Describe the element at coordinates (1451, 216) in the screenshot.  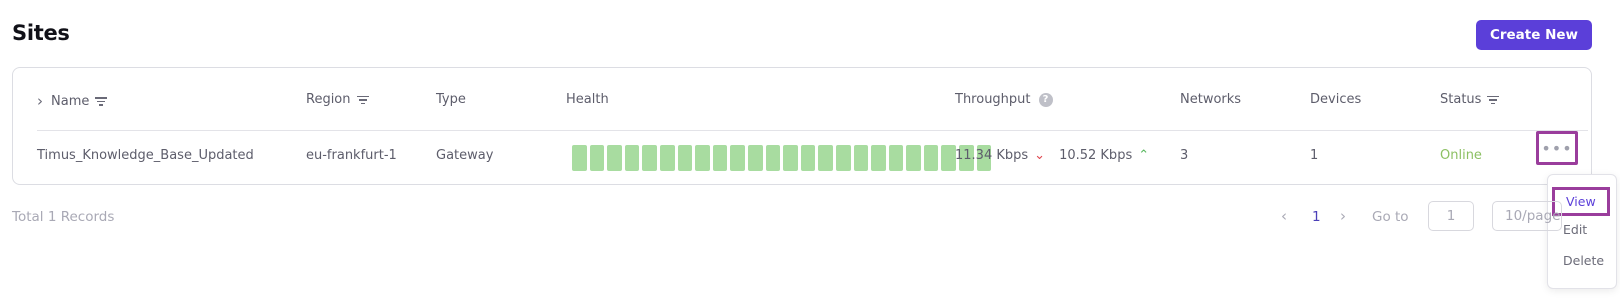
I see `goto-input` at that location.